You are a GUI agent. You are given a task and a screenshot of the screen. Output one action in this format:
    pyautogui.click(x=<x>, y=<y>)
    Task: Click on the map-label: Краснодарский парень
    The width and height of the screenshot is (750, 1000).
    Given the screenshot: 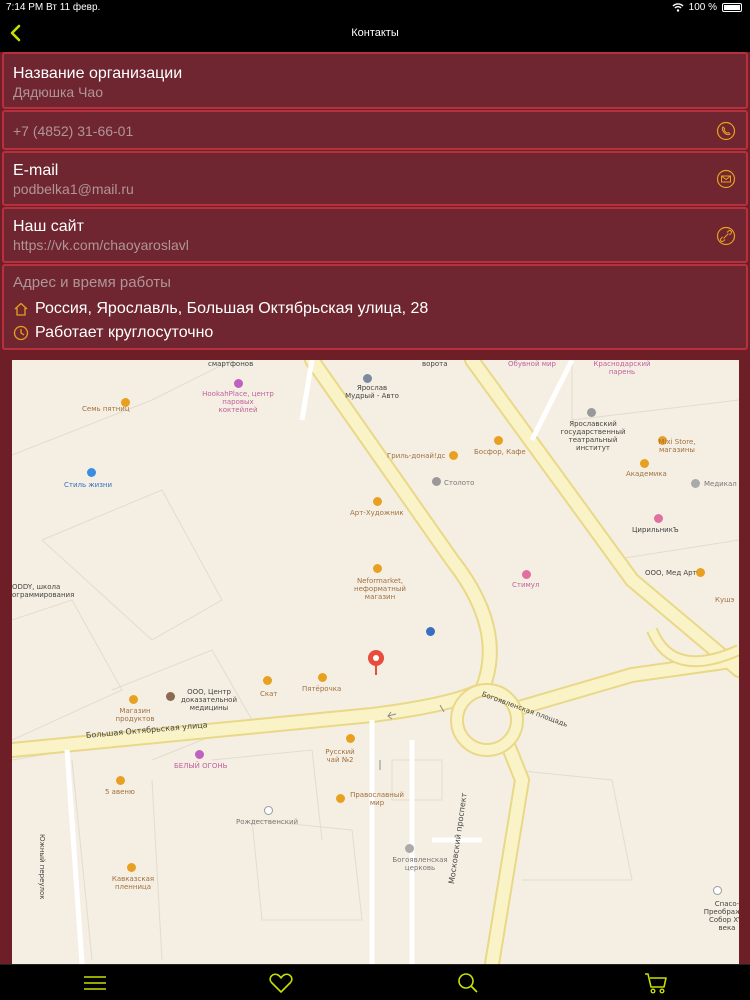 What is the action you would take?
    pyautogui.click(x=622, y=368)
    